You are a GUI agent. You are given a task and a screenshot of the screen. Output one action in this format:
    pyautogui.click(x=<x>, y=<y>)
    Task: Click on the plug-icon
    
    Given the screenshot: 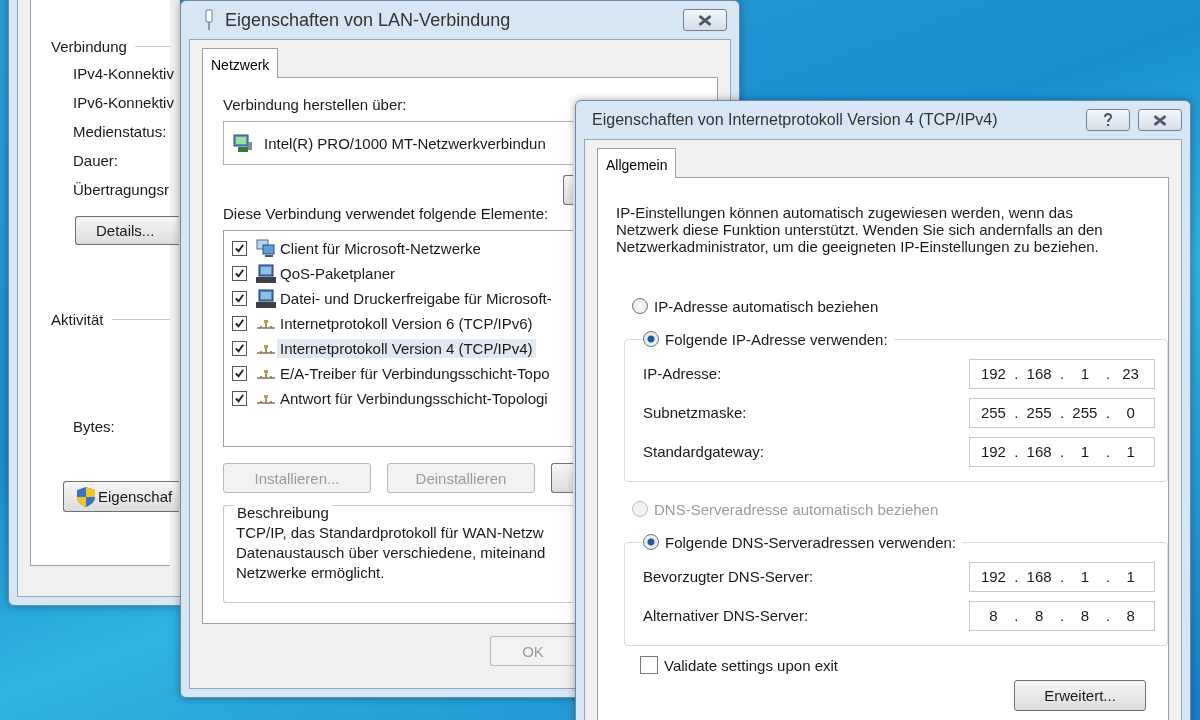 What is the action you would take?
    pyautogui.click(x=209, y=20)
    